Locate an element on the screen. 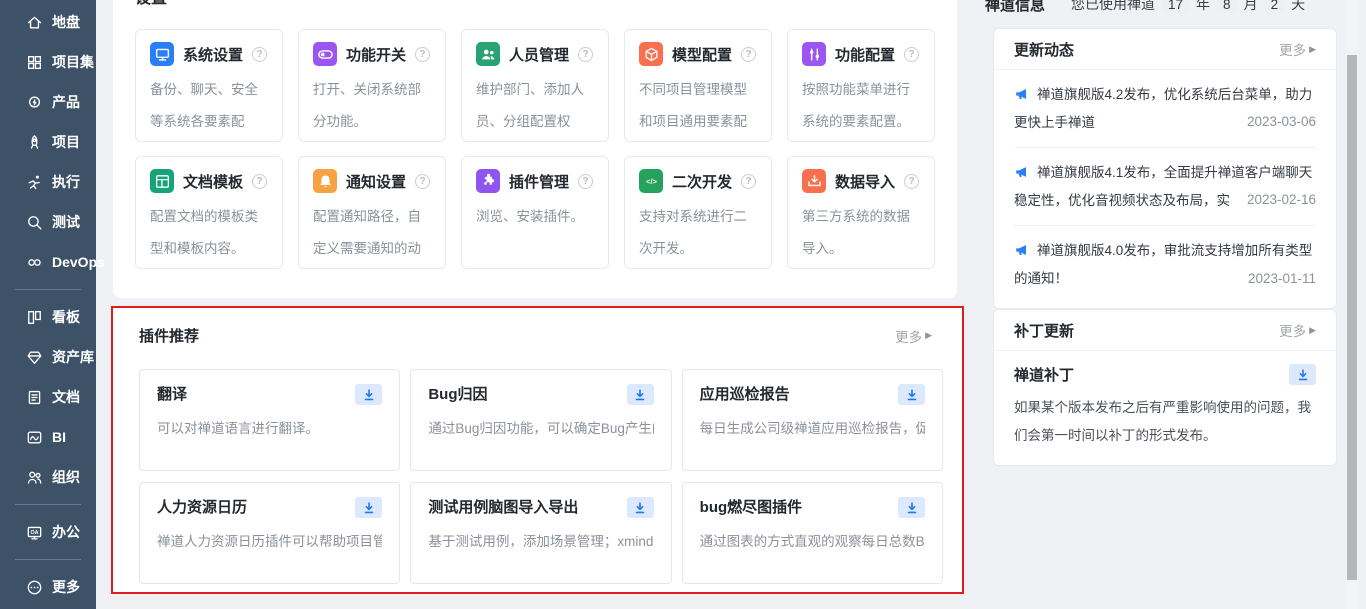  zentao-info-row: 禅道信息 您已使用禅道 17 年 8 月 2 天 is located at coordinates (1166, 8).